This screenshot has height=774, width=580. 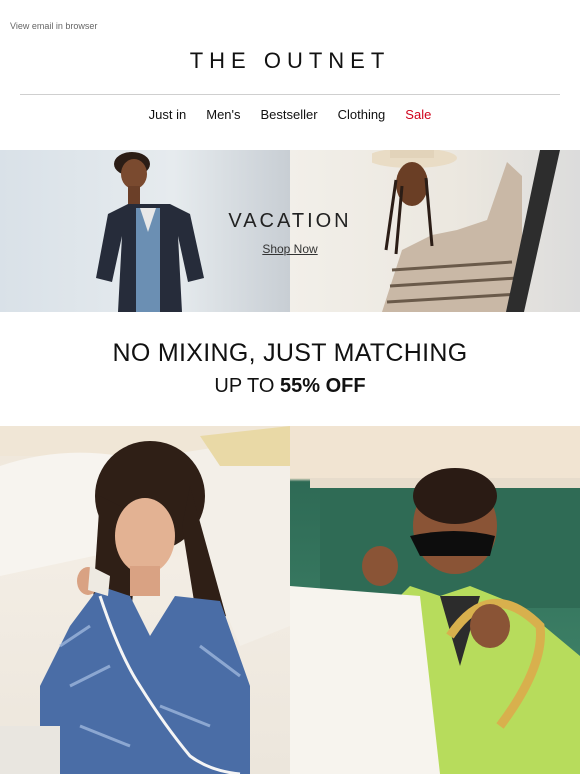 What do you see at coordinates (323, 386) in the screenshot?
I see `promo-discount: 55% OFF` at bounding box center [323, 386].